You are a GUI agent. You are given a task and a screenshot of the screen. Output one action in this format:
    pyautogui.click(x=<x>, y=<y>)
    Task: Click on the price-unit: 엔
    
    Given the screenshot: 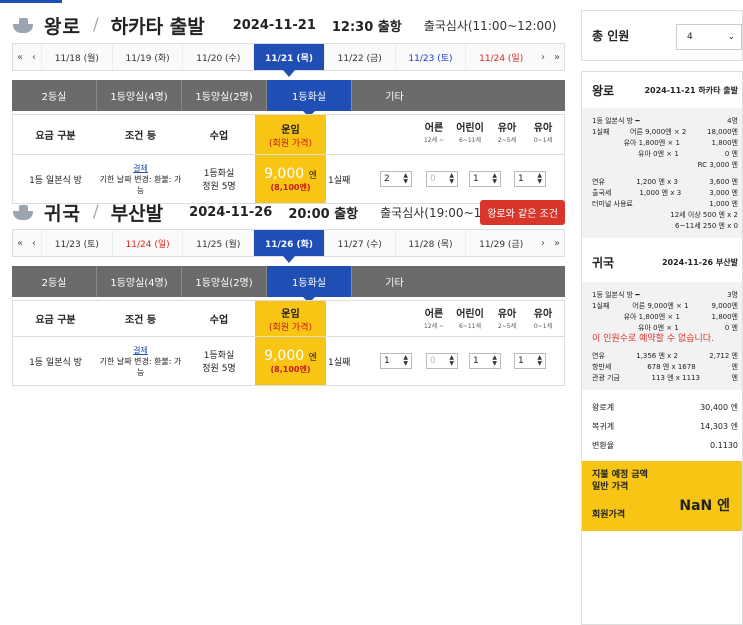 What is the action you would take?
    pyautogui.click(x=312, y=357)
    